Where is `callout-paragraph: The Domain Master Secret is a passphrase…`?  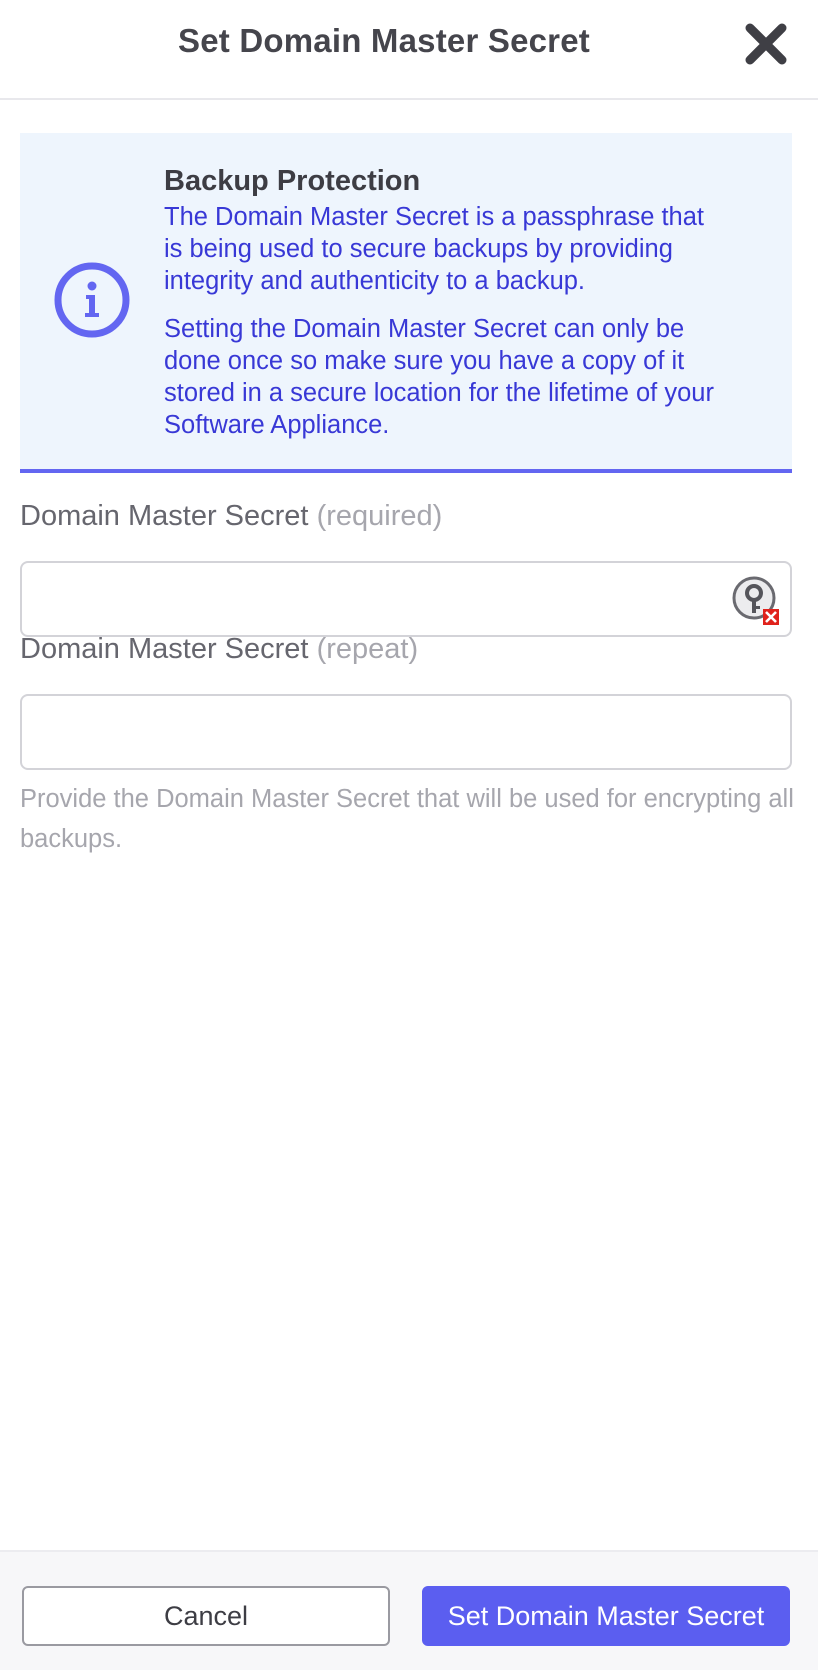 callout-paragraph: The Domain Master Secret is a passphrase… is located at coordinates (434, 249).